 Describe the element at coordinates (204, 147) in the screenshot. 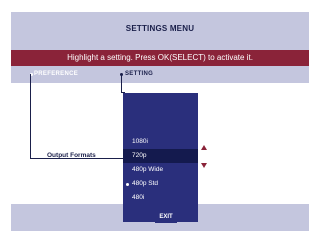

I see `scroll-up-arrow-icon` at that location.